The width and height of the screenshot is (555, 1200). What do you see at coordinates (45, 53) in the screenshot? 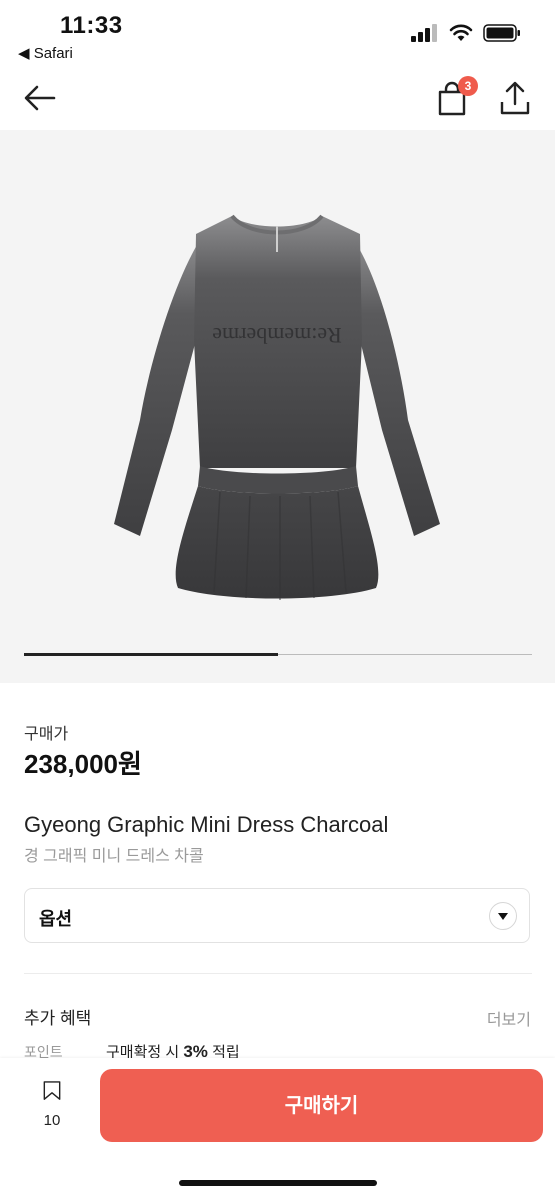
I see `back-to-safari-link: ◀ Safari` at bounding box center [45, 53].